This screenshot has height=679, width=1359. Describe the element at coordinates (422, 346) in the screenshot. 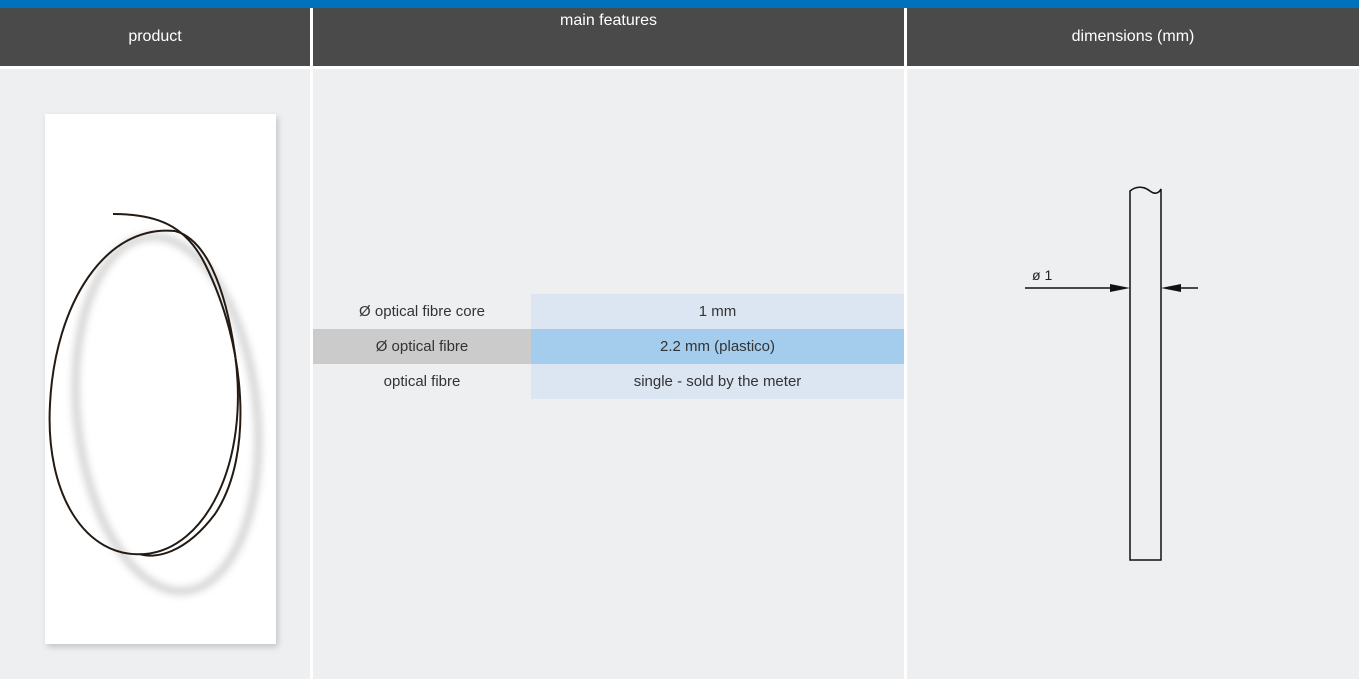

I see `feature-label: Ø optical fibre` at that location.